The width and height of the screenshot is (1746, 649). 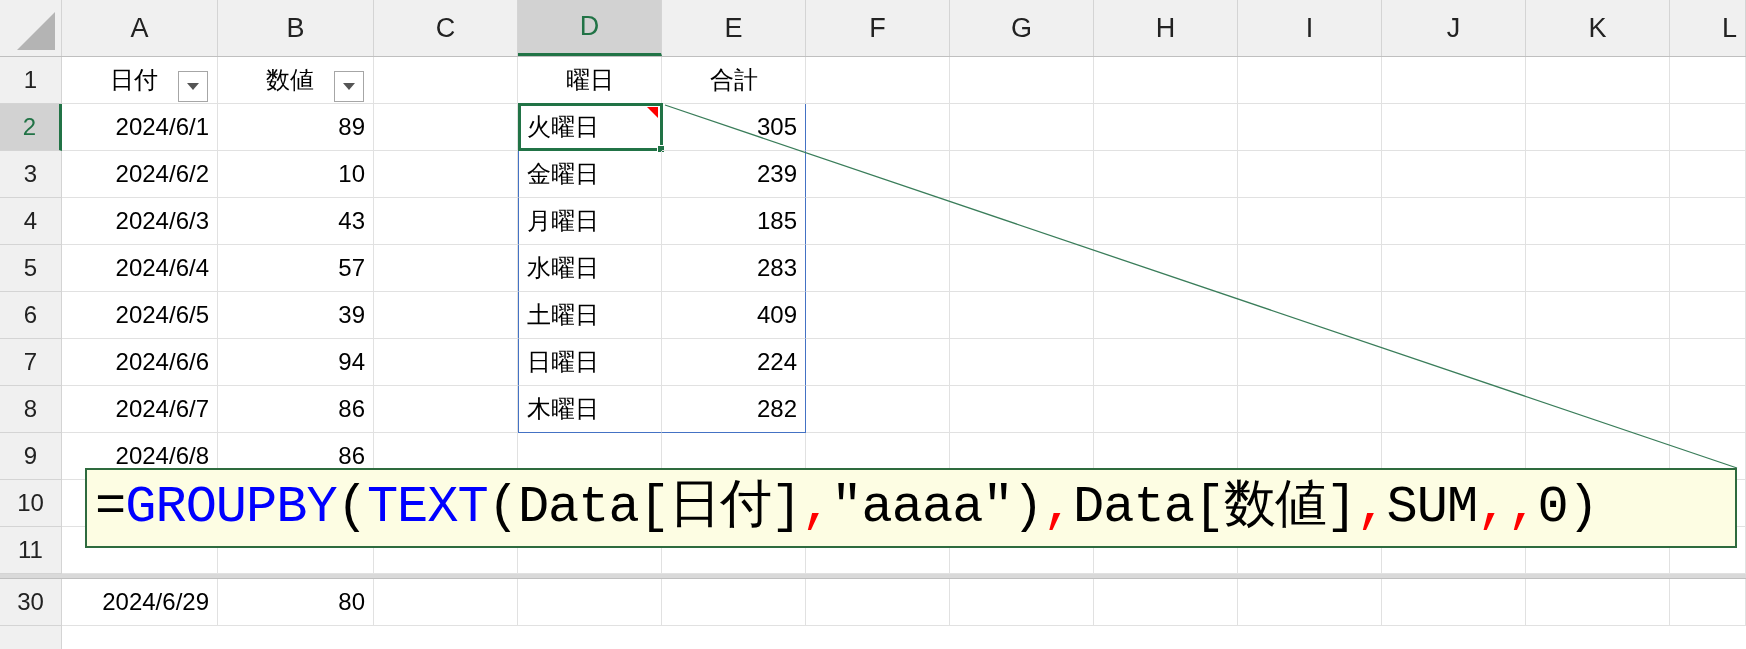 I want to click on row-header: 11, so click(x=31, y=550).